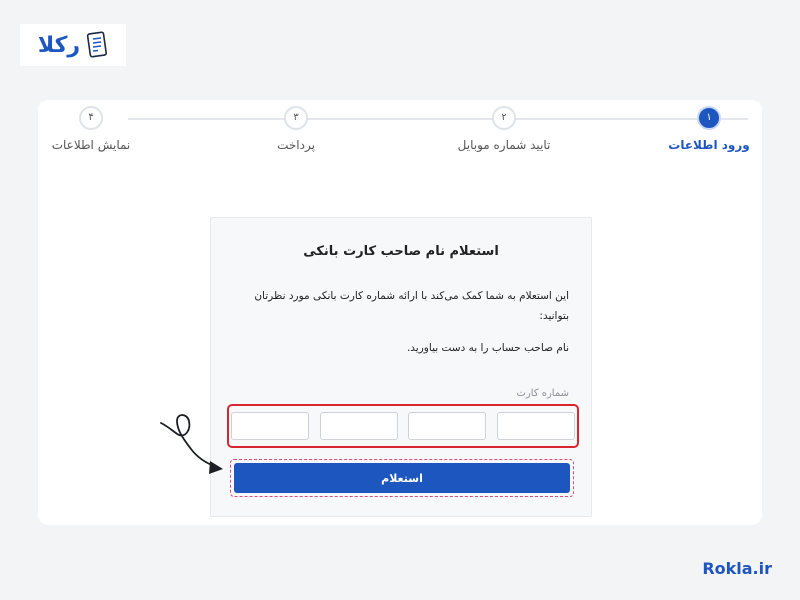 This screenshot has width=800, height=600. I want to click on step-number-badge: ۴, so click(91, 118).